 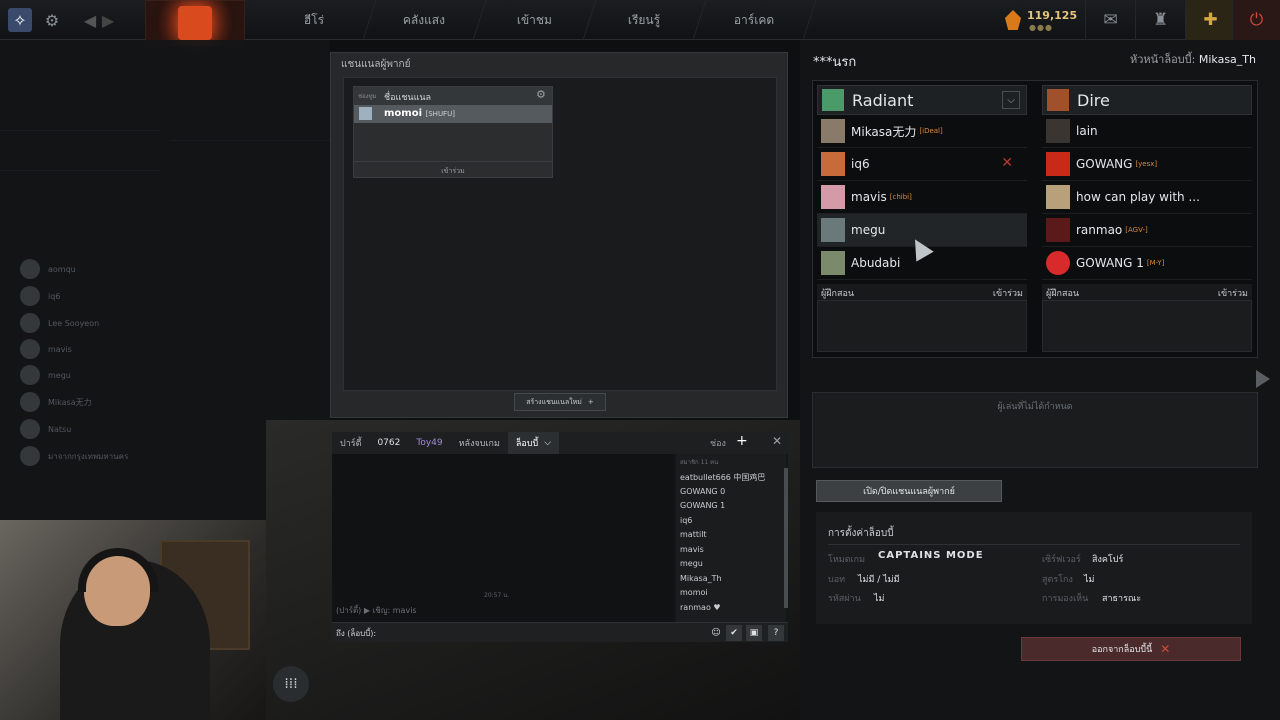 I want to click on tab-0762: 0762, so click(x=388, y=443).